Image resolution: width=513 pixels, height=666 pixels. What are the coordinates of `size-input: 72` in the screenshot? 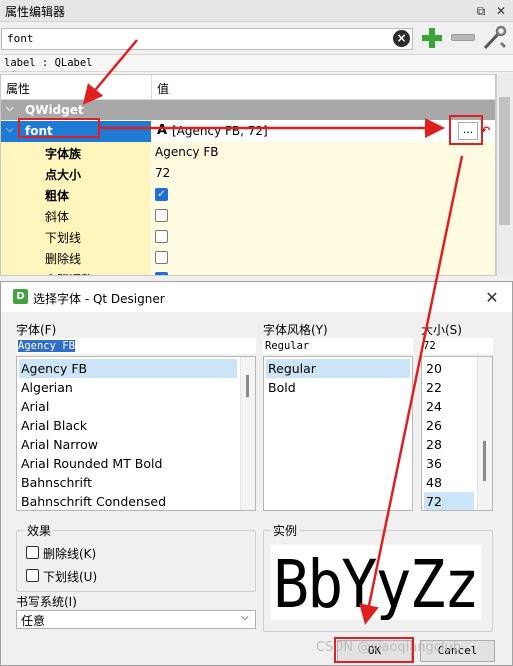 It's located at (457, 346).